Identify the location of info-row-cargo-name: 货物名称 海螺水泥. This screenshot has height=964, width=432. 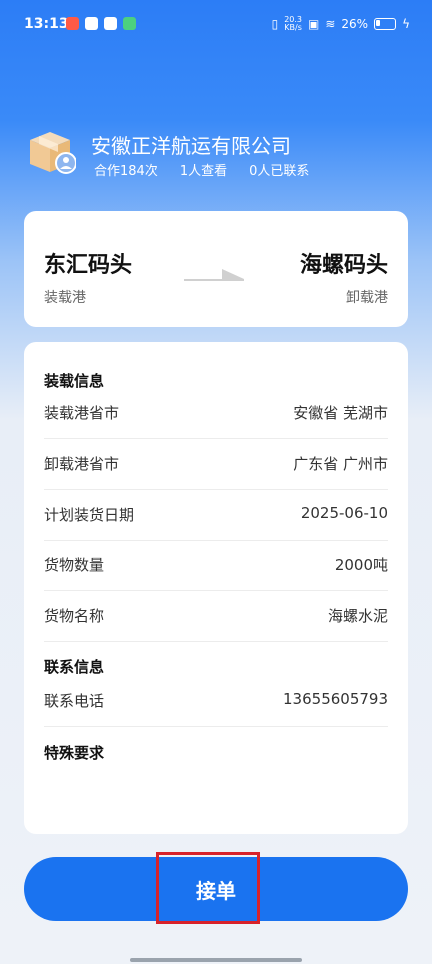
(216, 616).